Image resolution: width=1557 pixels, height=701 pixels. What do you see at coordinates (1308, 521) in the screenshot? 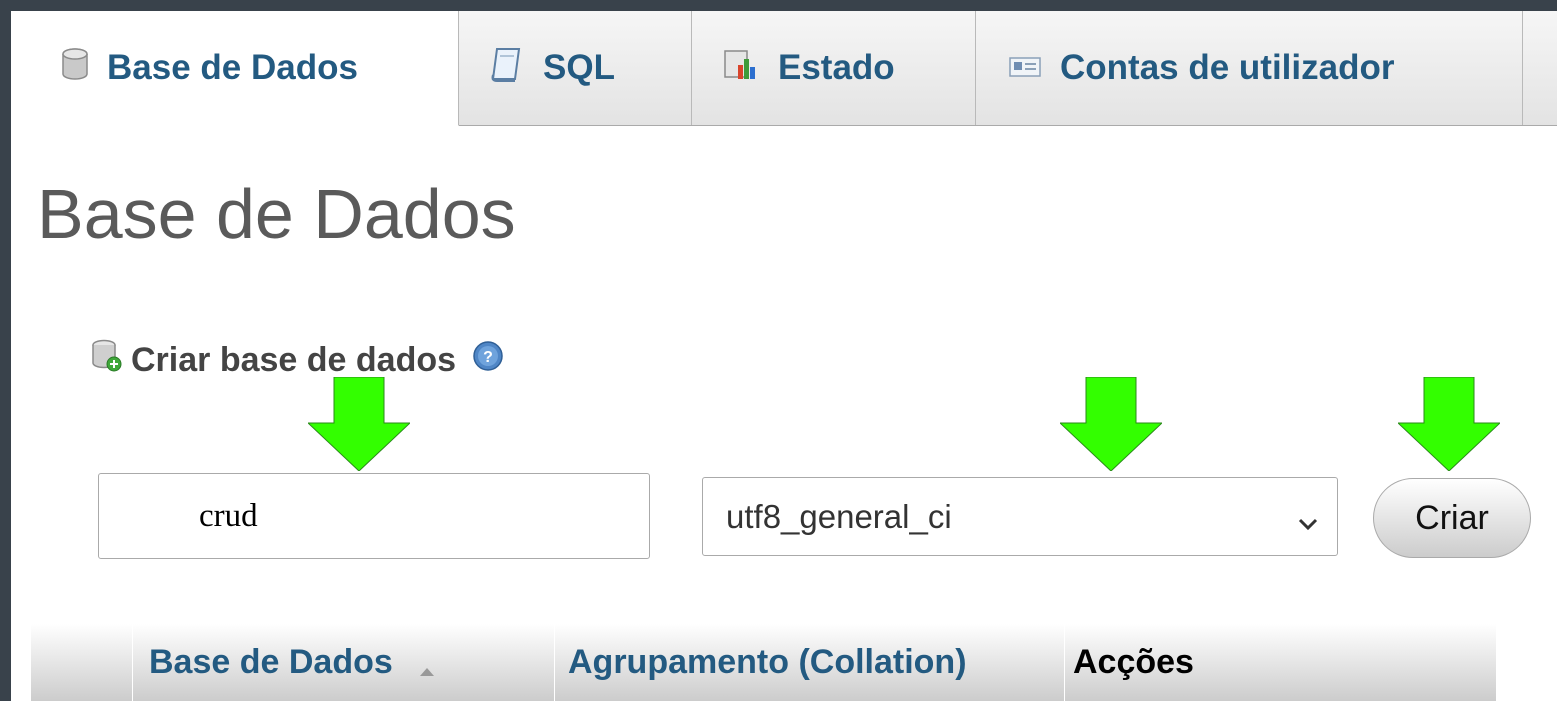
I see `chevron-down-icon` at bounding box center [1308, 521].